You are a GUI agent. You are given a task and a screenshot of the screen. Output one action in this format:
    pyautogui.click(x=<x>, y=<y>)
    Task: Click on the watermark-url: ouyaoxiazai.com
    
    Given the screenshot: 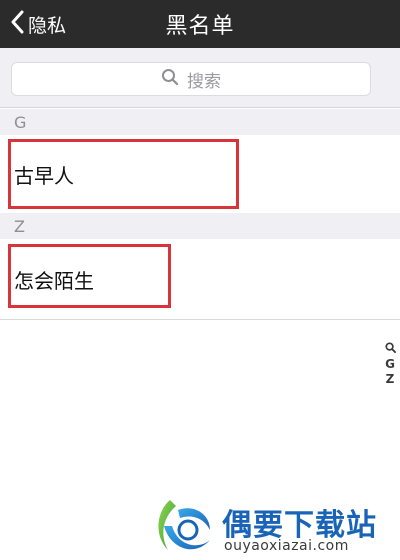 What is the action you would take?
    pyautogui.click(x=286, y=546)
    